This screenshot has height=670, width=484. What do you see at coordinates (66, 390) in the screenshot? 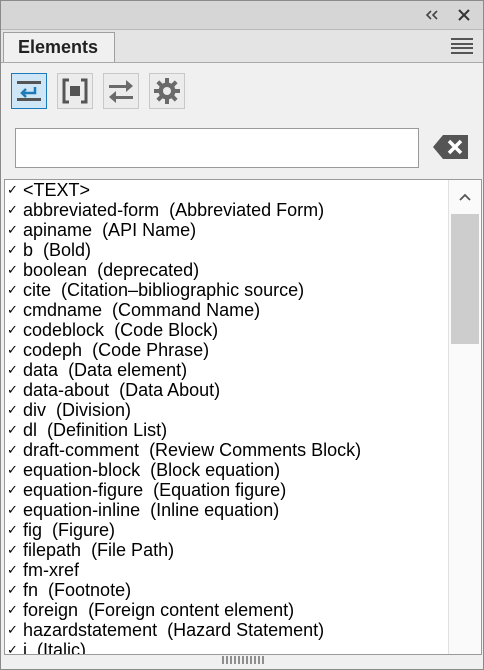
I see `element-name: data-about` at bounding box center [66, 390].